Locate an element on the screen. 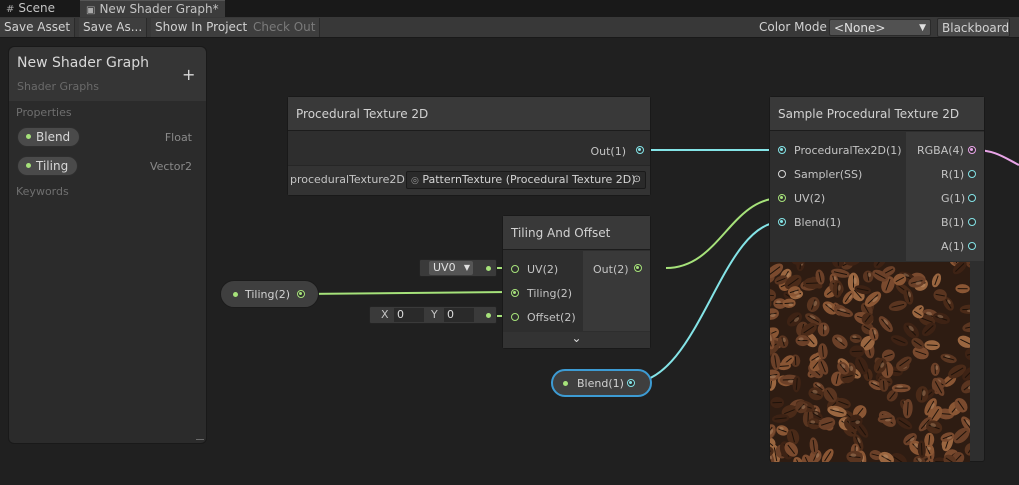 Image resolution: width=1019 pixels, height=485 pixels. wire-tiling-prop is located at coordinates (407, 293).